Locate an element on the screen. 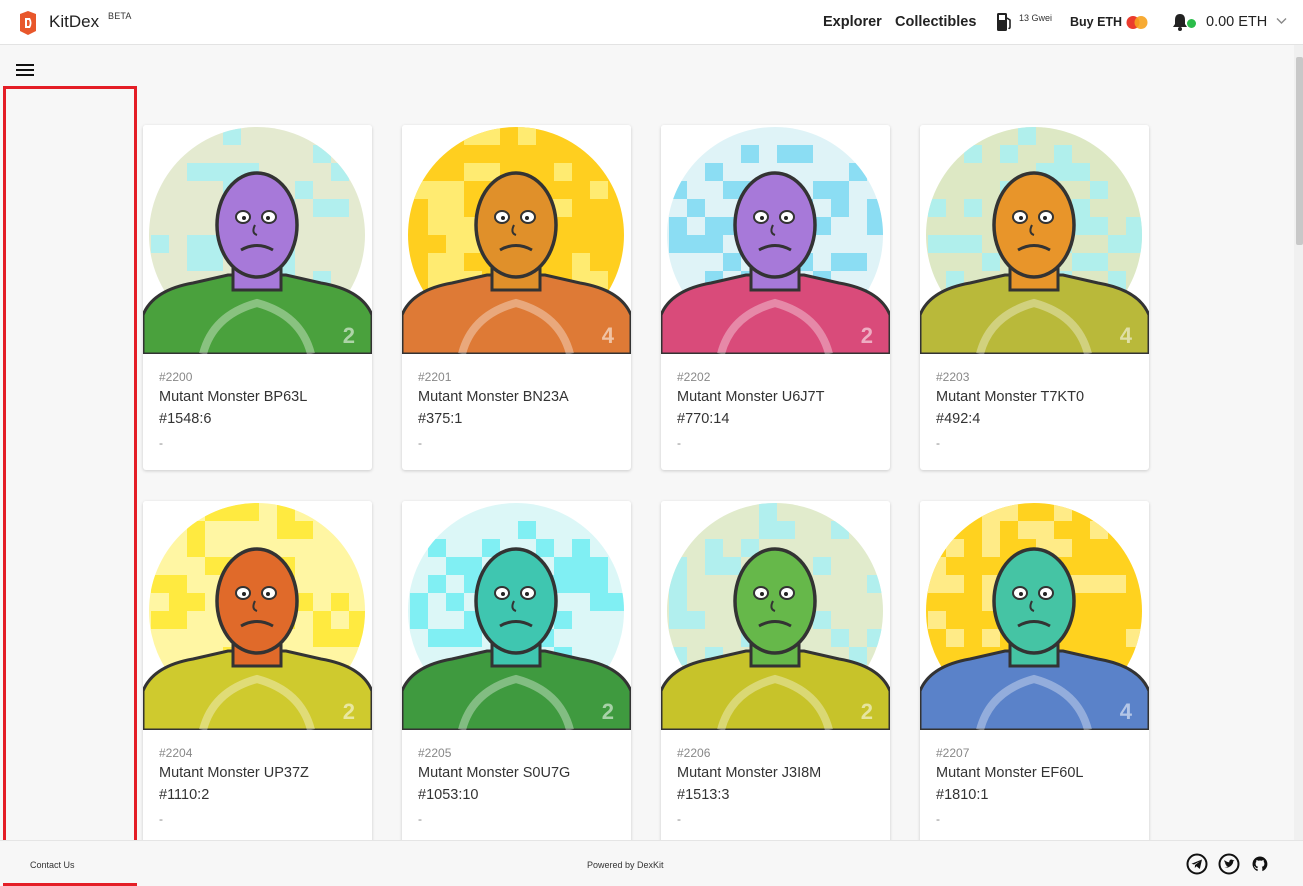 The height and width of the screenshot is (886, 1303). card-subtitle: #375:1 is located at coordinates (440, 419).